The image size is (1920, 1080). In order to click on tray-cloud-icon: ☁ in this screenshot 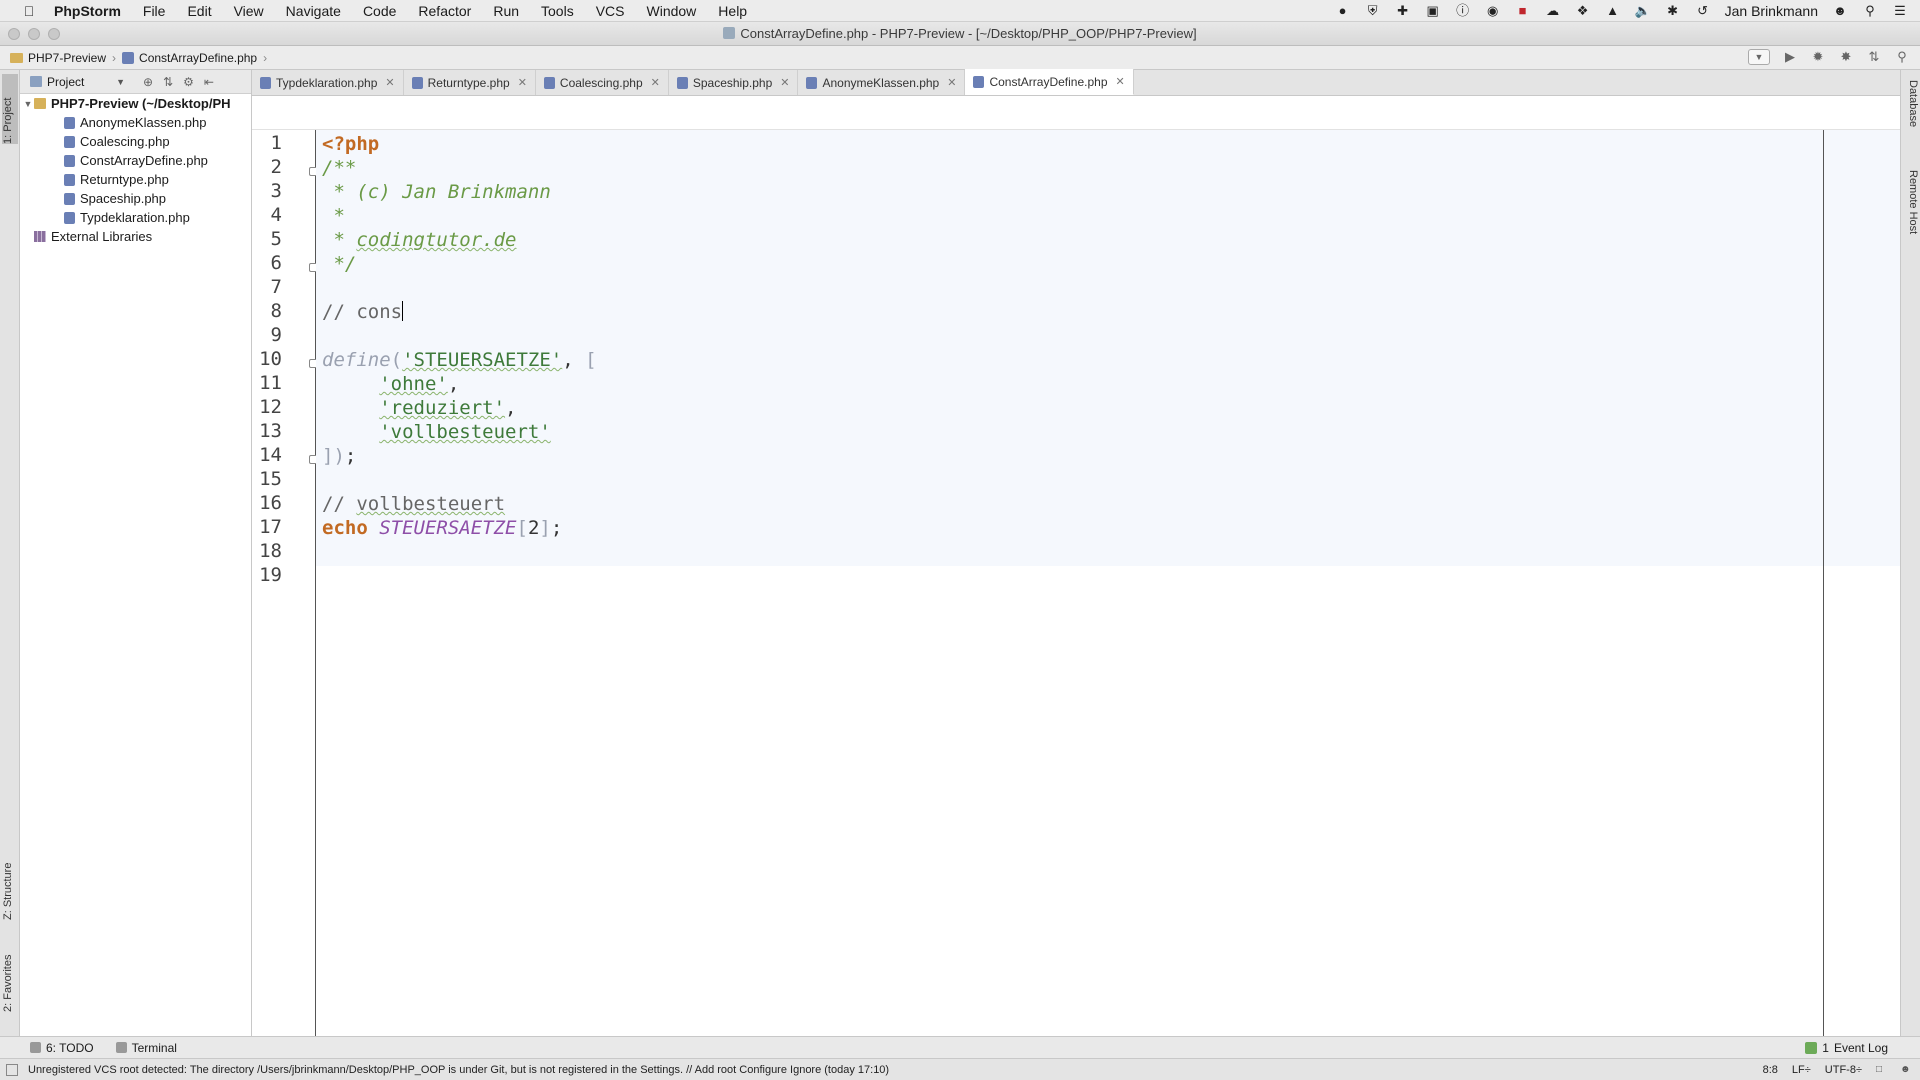, I will do `click(1553, 11)`.